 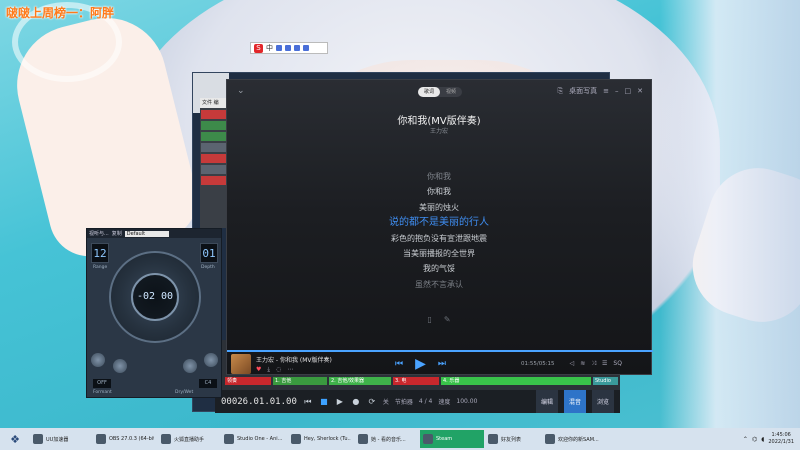 I want to click on rewind-icon: ⏮, so click(x=308, y=402).